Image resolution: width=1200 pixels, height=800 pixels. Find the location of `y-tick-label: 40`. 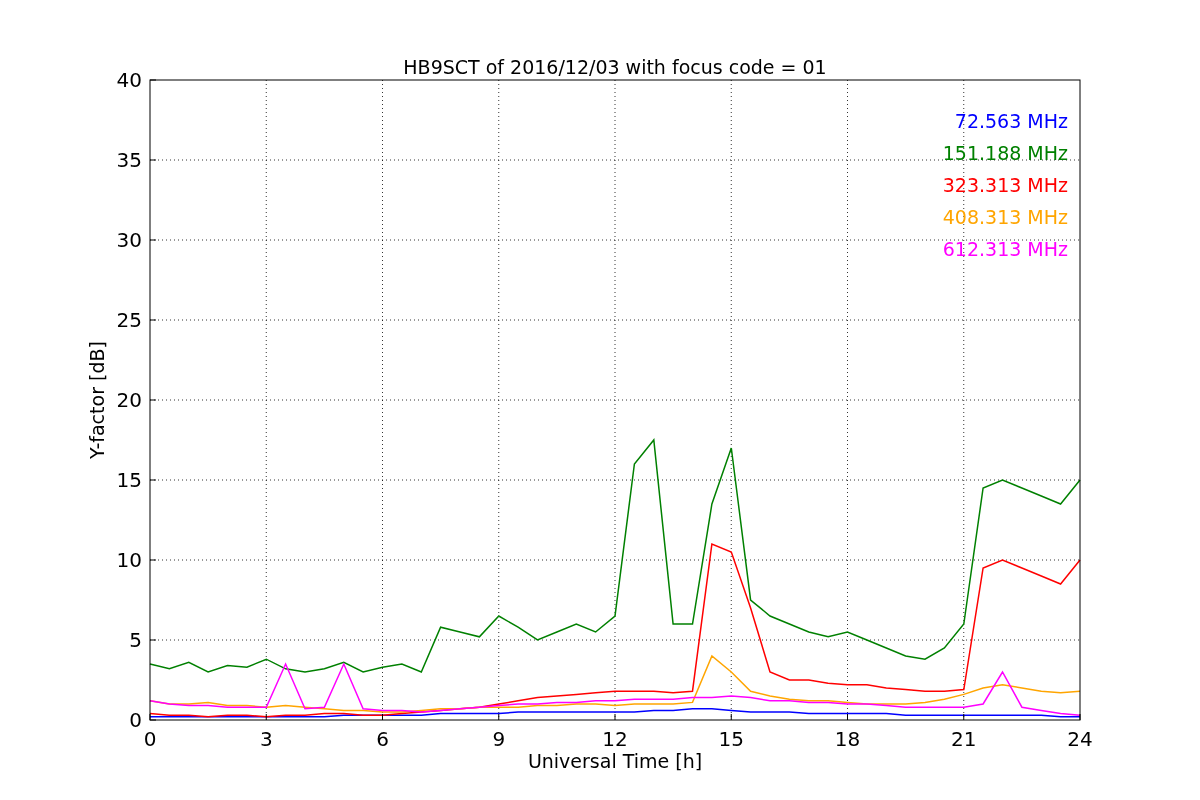

y-tick-label: 40 is located at coordinates (129, 80).